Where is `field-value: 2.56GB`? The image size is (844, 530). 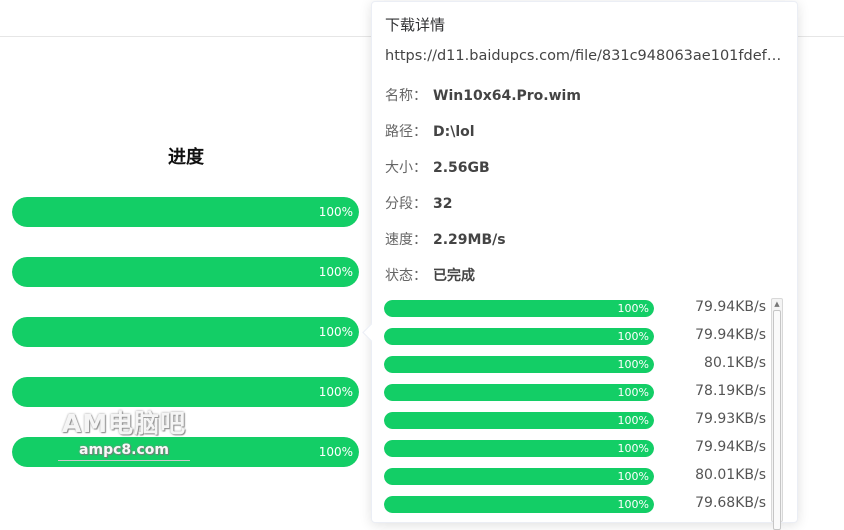
field-value: 2.56GB is located at coordinates (461, 168).